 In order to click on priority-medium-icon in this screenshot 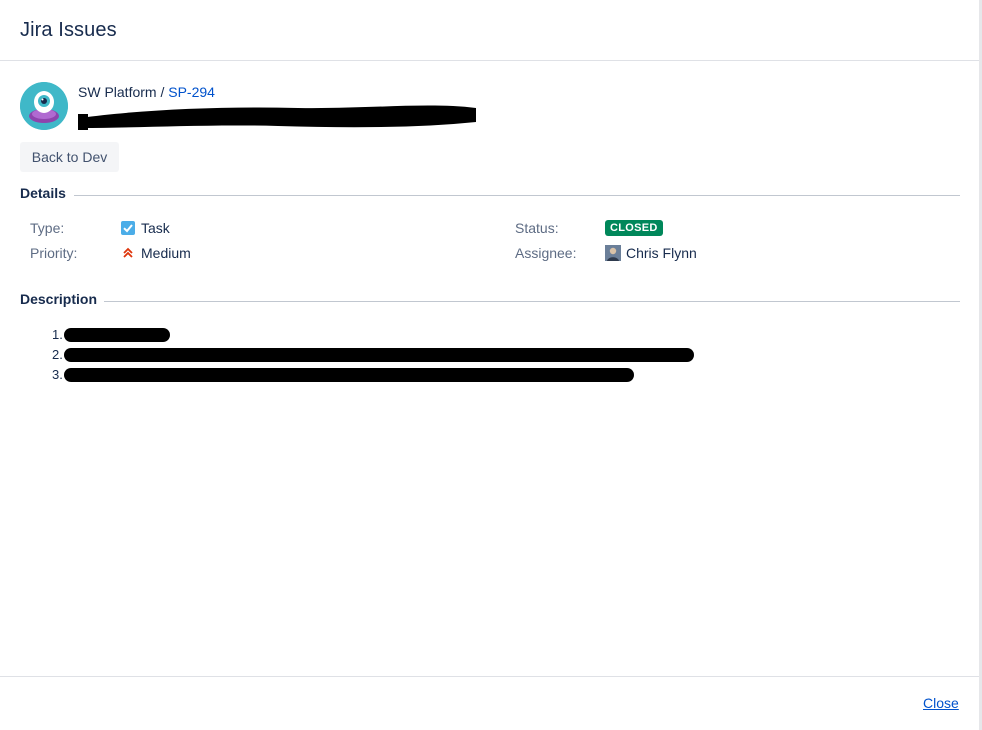, I will do `click(128, 252)`.